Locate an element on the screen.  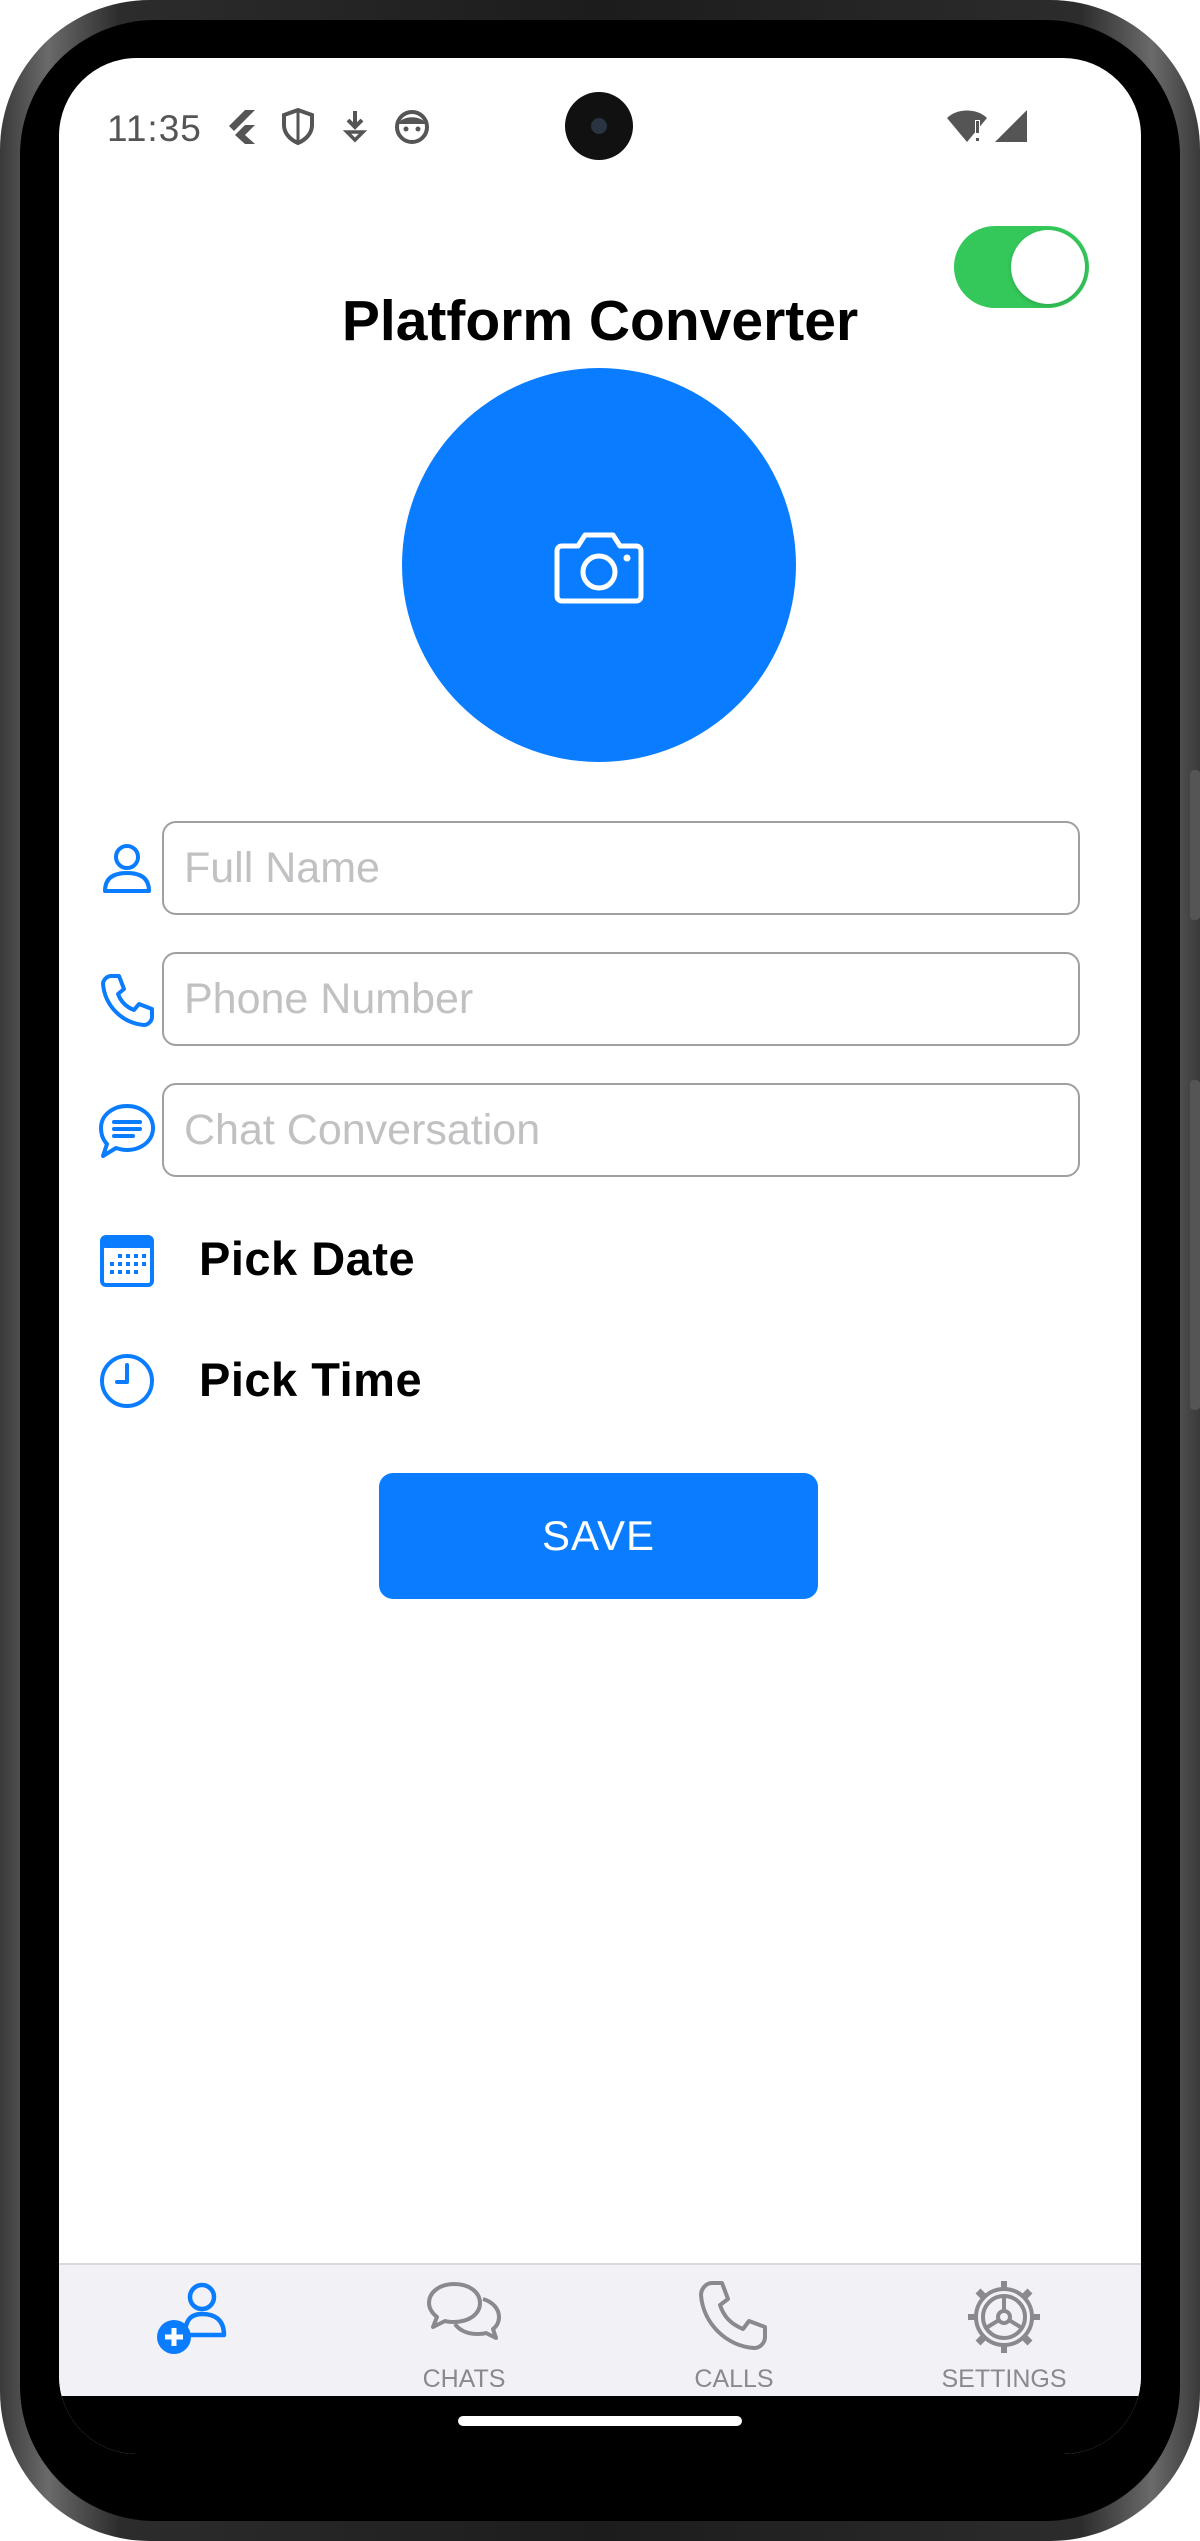
chat-bubble-icon is located at coordinates (127, 1131).